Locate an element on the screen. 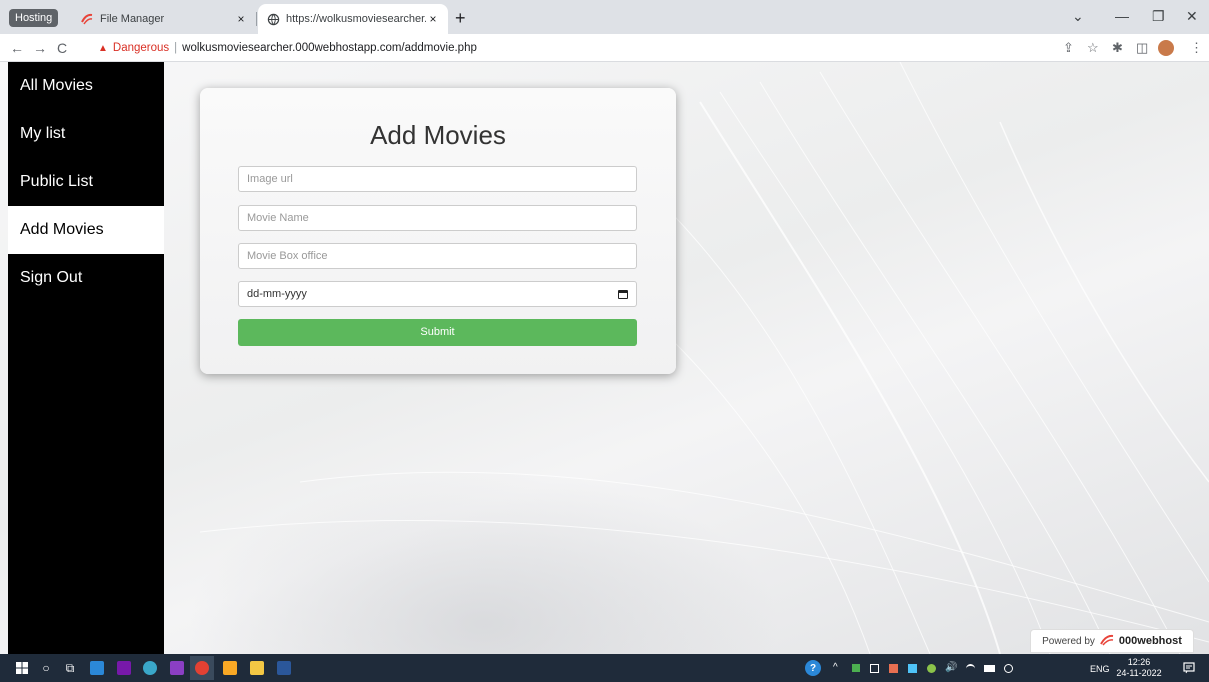  tab-title: File Manager is located at coordinates (132, 19).